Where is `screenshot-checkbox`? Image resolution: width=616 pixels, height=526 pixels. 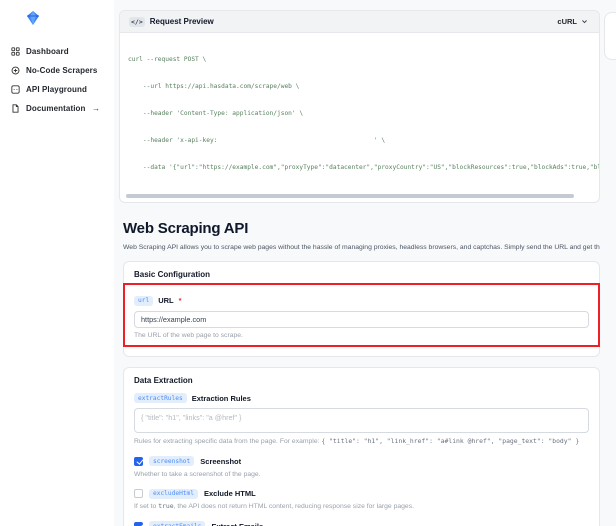 screenshot-checkbox is located at coordinates (138, 461).